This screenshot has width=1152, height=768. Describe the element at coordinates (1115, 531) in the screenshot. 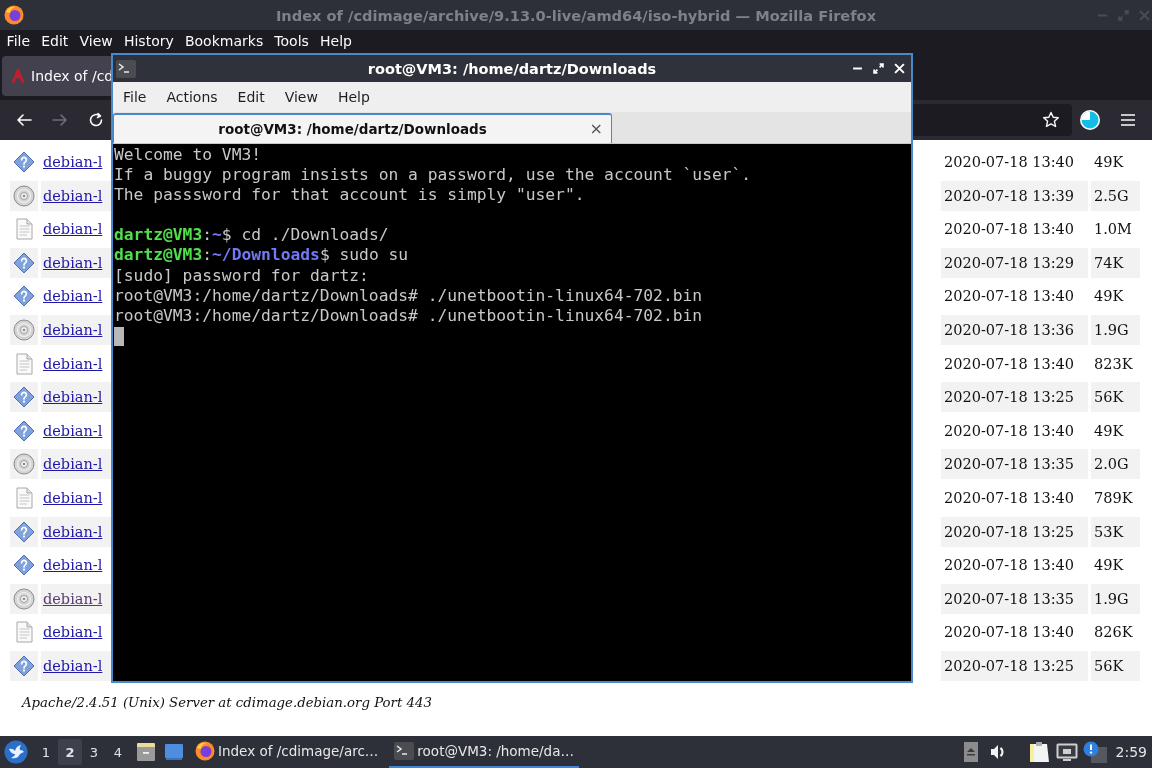

I see `size-cell: 53K` at that location.